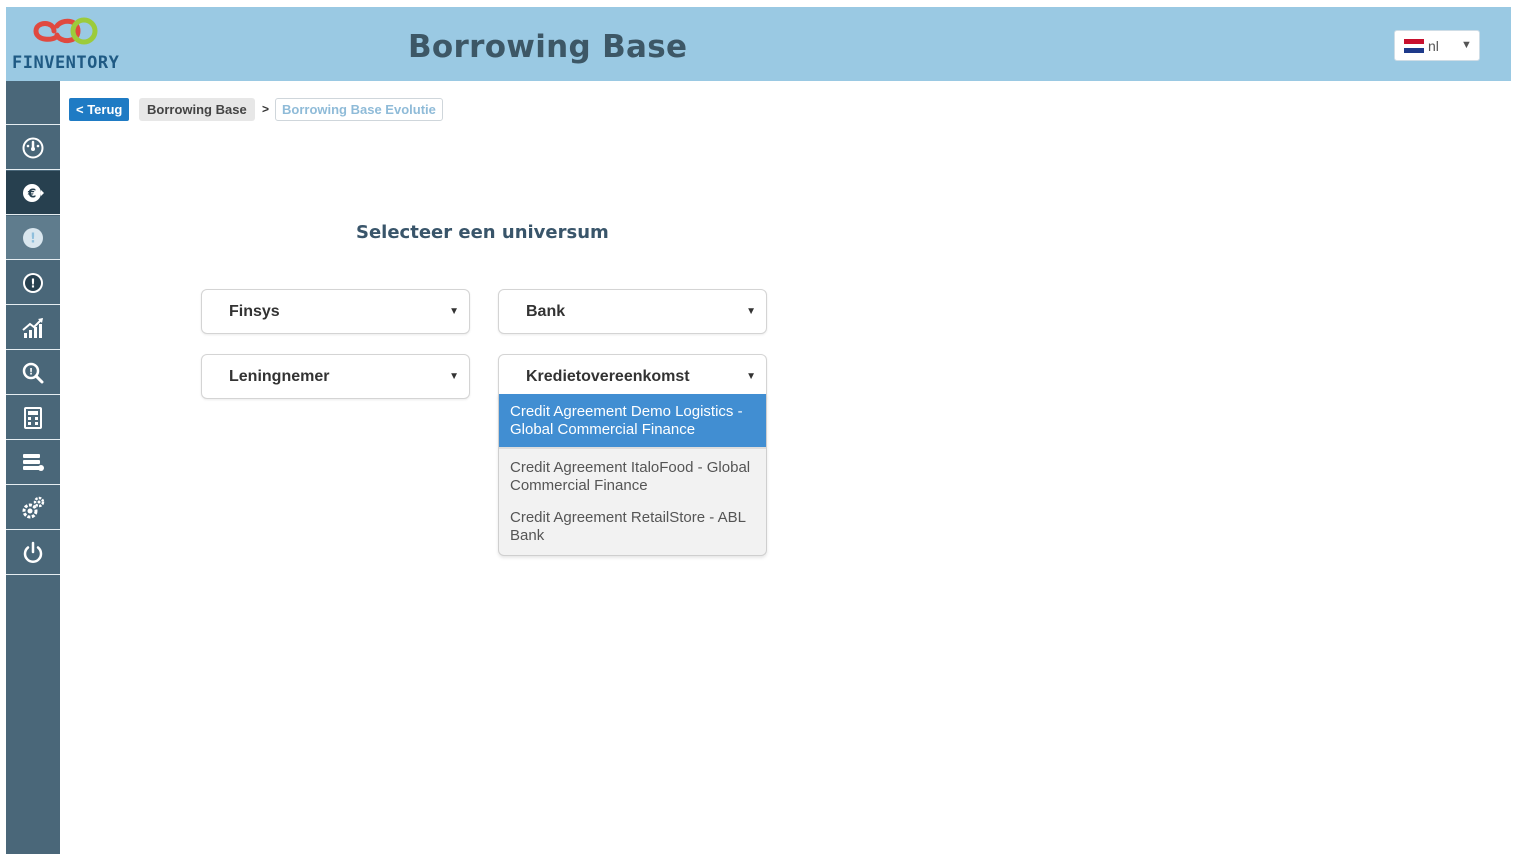 The image size is (1518, 864). I want to click on infinity-logo-icon, so click(65, 31).